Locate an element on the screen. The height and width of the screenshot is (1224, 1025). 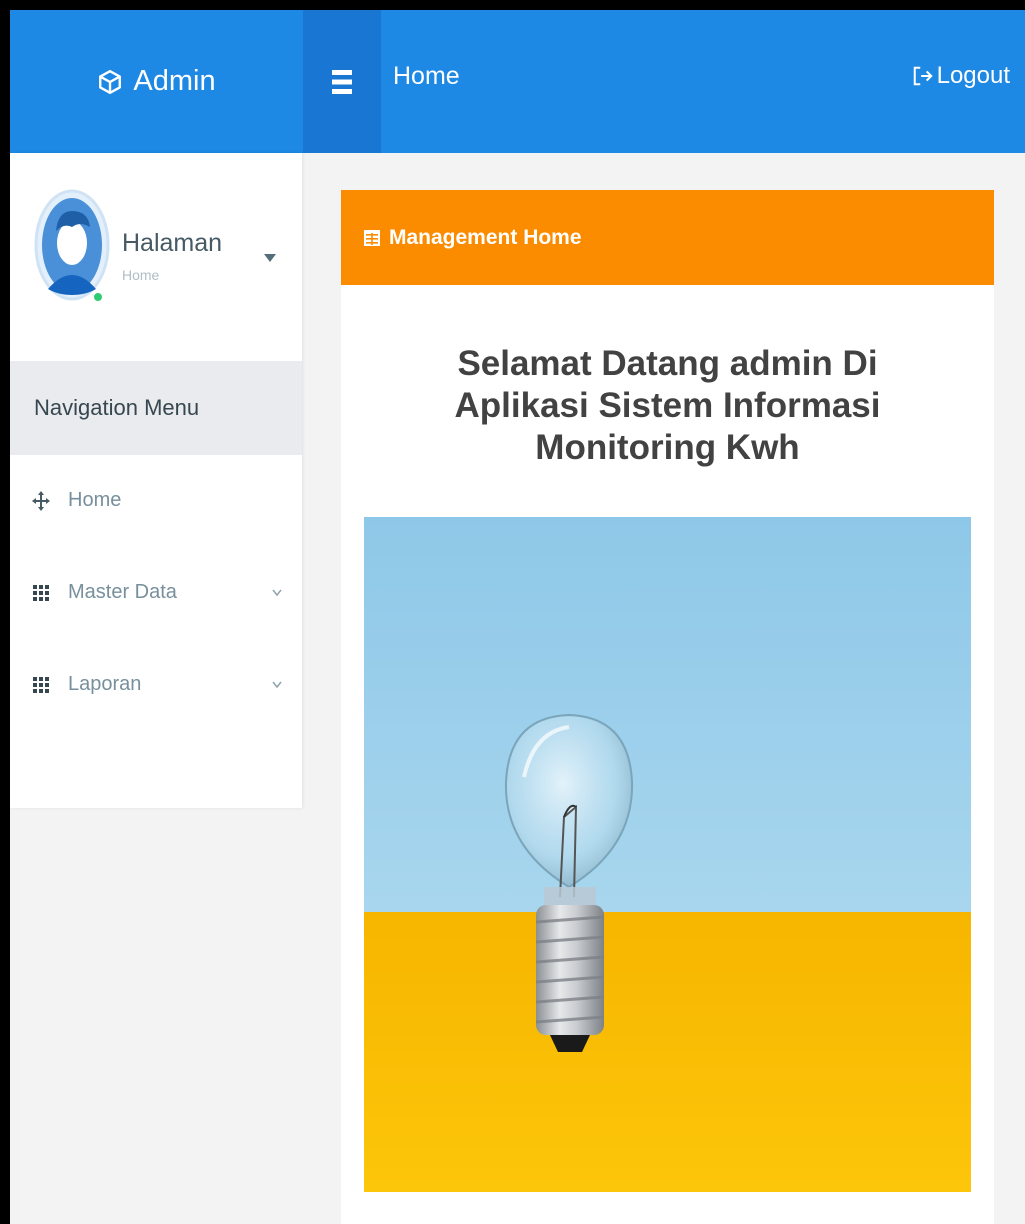
logout-button: Logout is located at coordinates (961, 76).